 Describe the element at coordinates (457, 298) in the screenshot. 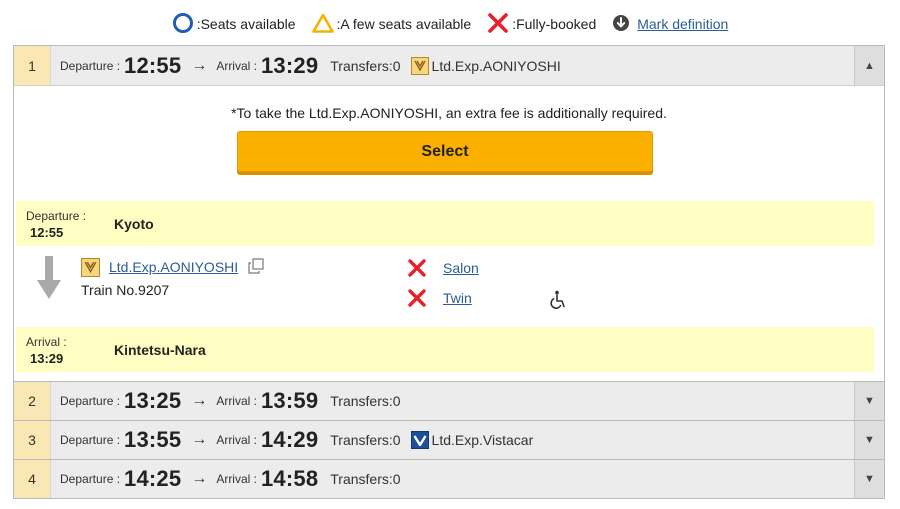

I see `seat-class-link: Twin` at that location.